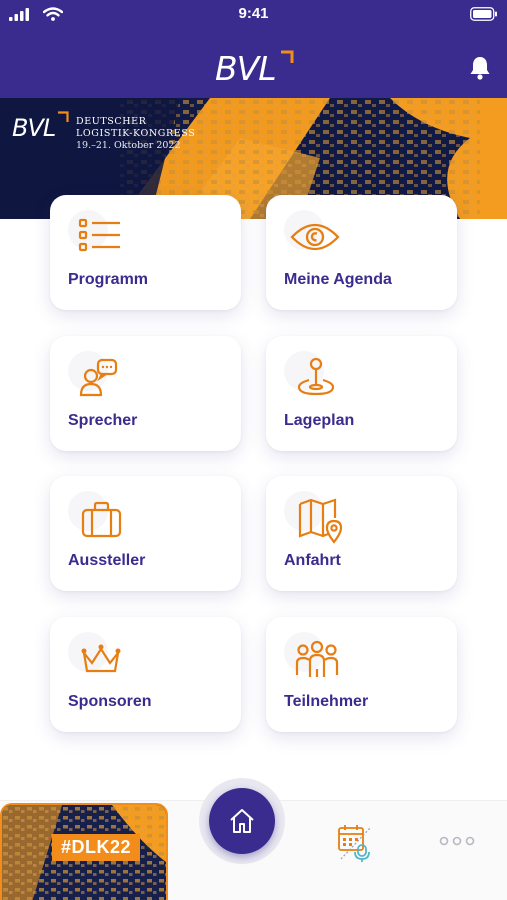 The width and height of the screenshot is (507, 900). I want to click on app-header: 9:41 BVL, so click(253, 49).